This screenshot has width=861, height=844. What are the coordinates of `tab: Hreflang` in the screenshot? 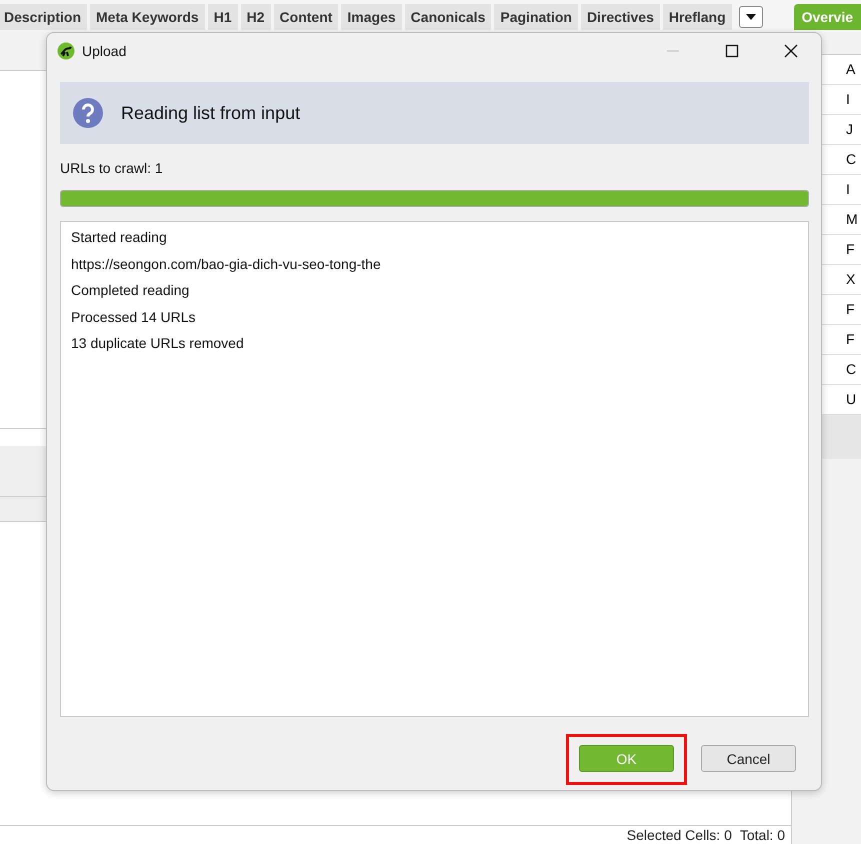 It's located at (697, 17).